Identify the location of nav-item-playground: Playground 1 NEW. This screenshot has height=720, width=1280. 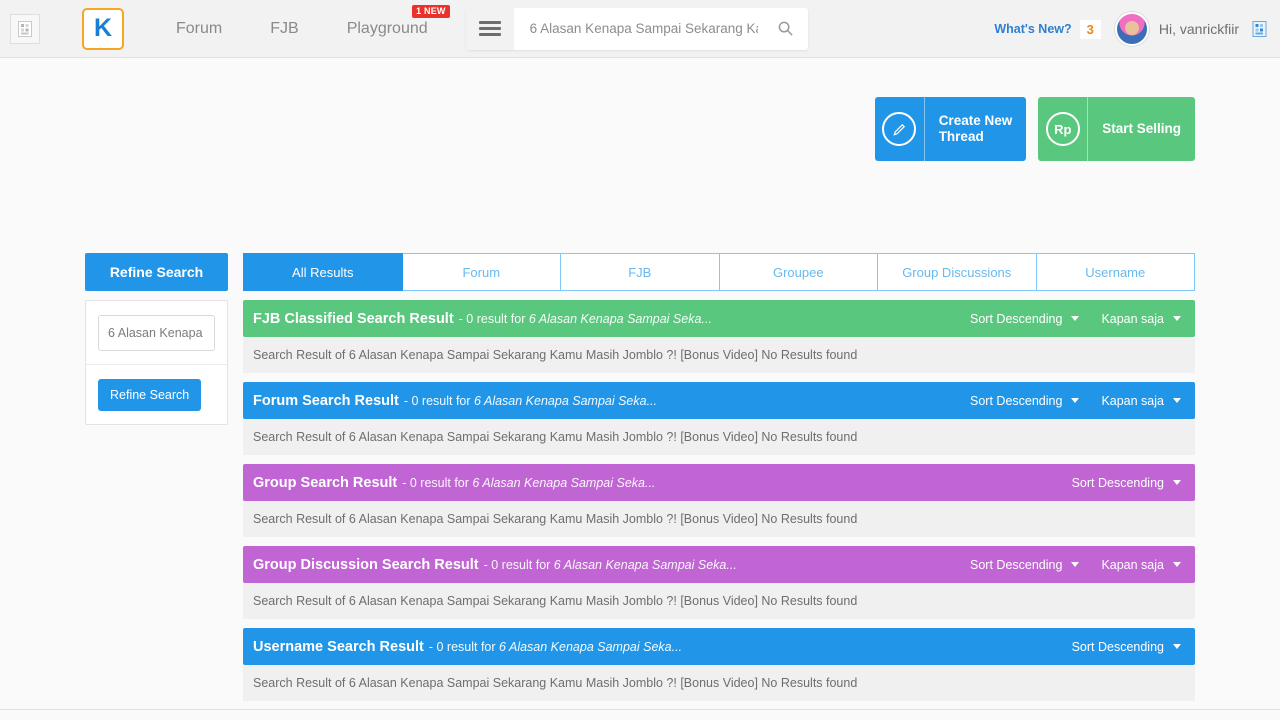
(387, 29).